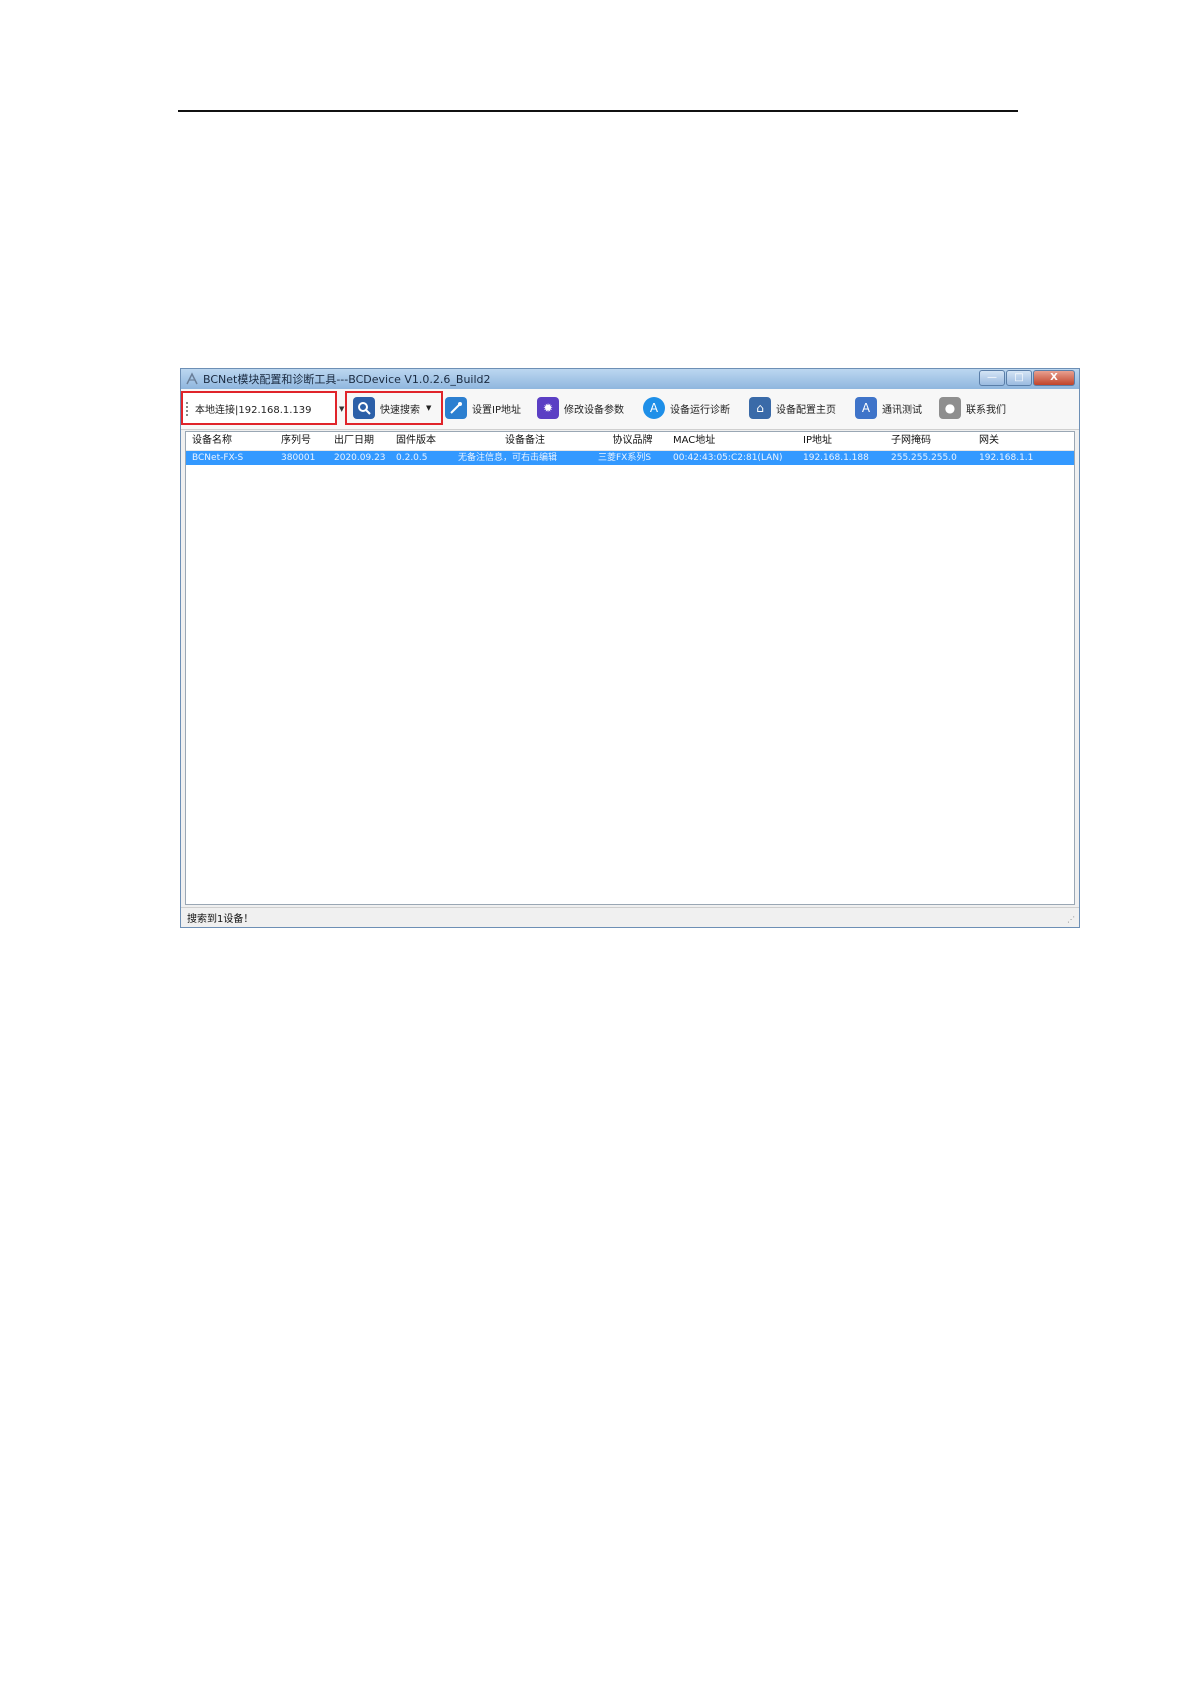  What do you see at coordinates (218, 458) in the screenshot?
I see `cell-device-name: BCNet-FX-S` at bounding box center [218, 458].